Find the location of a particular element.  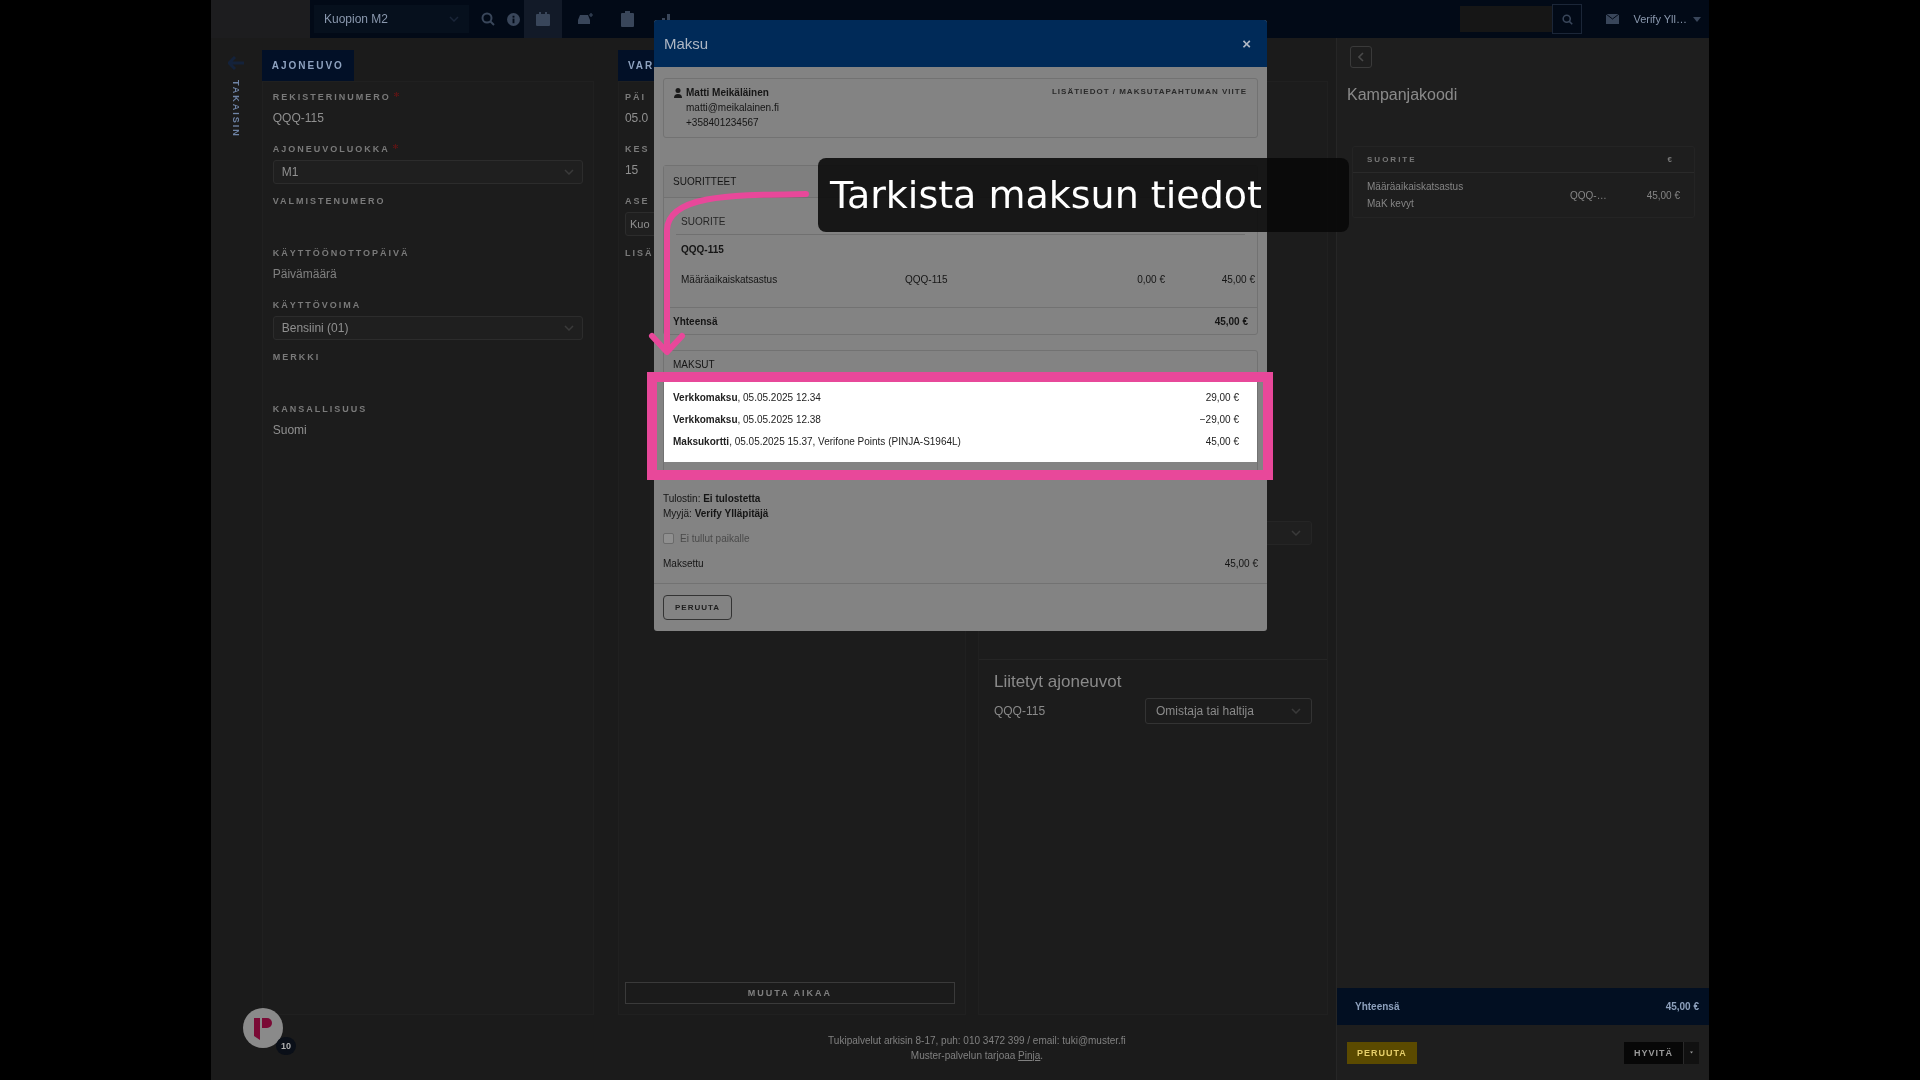

table-cell-text: QQQ-115 is located at coordinates (927, 279).